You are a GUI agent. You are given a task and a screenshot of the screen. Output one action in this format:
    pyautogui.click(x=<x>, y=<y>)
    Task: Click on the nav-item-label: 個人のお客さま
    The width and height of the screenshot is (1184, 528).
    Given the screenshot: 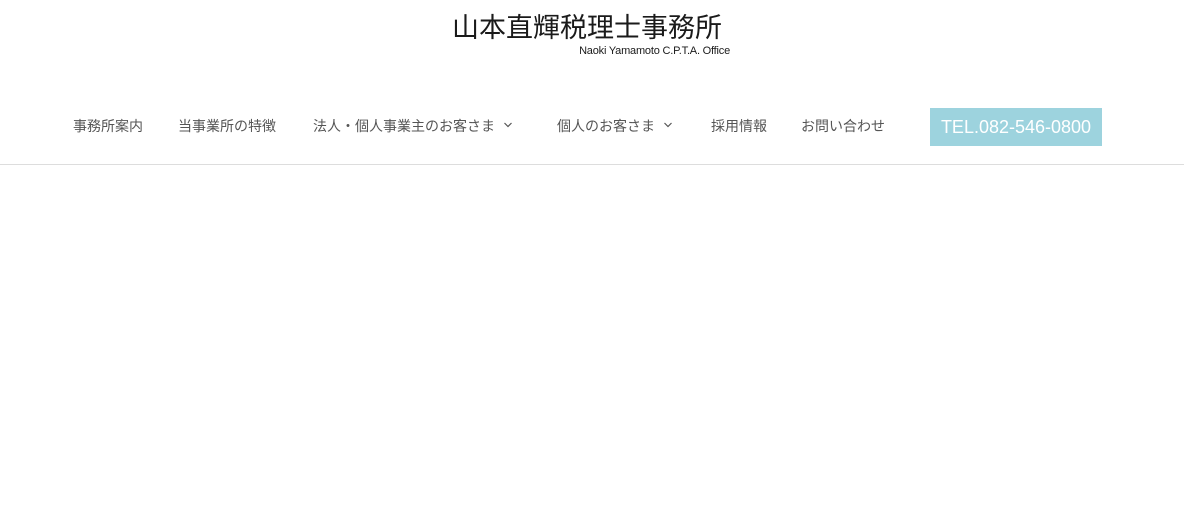 What is the action you would take?
    pyautogui.click(x=606, y=127)
    